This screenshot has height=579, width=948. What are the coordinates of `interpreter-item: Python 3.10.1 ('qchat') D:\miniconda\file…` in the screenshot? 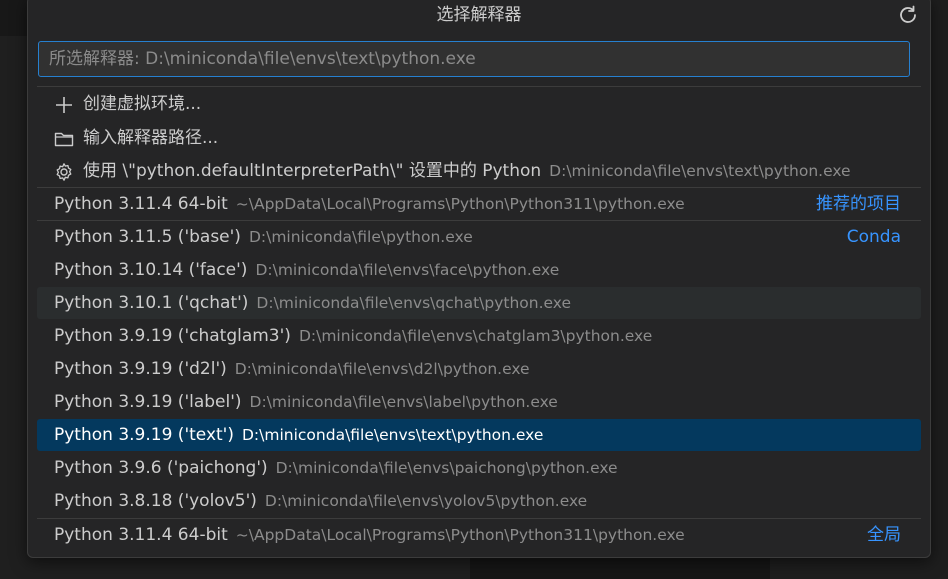 It's located at (479, 303).